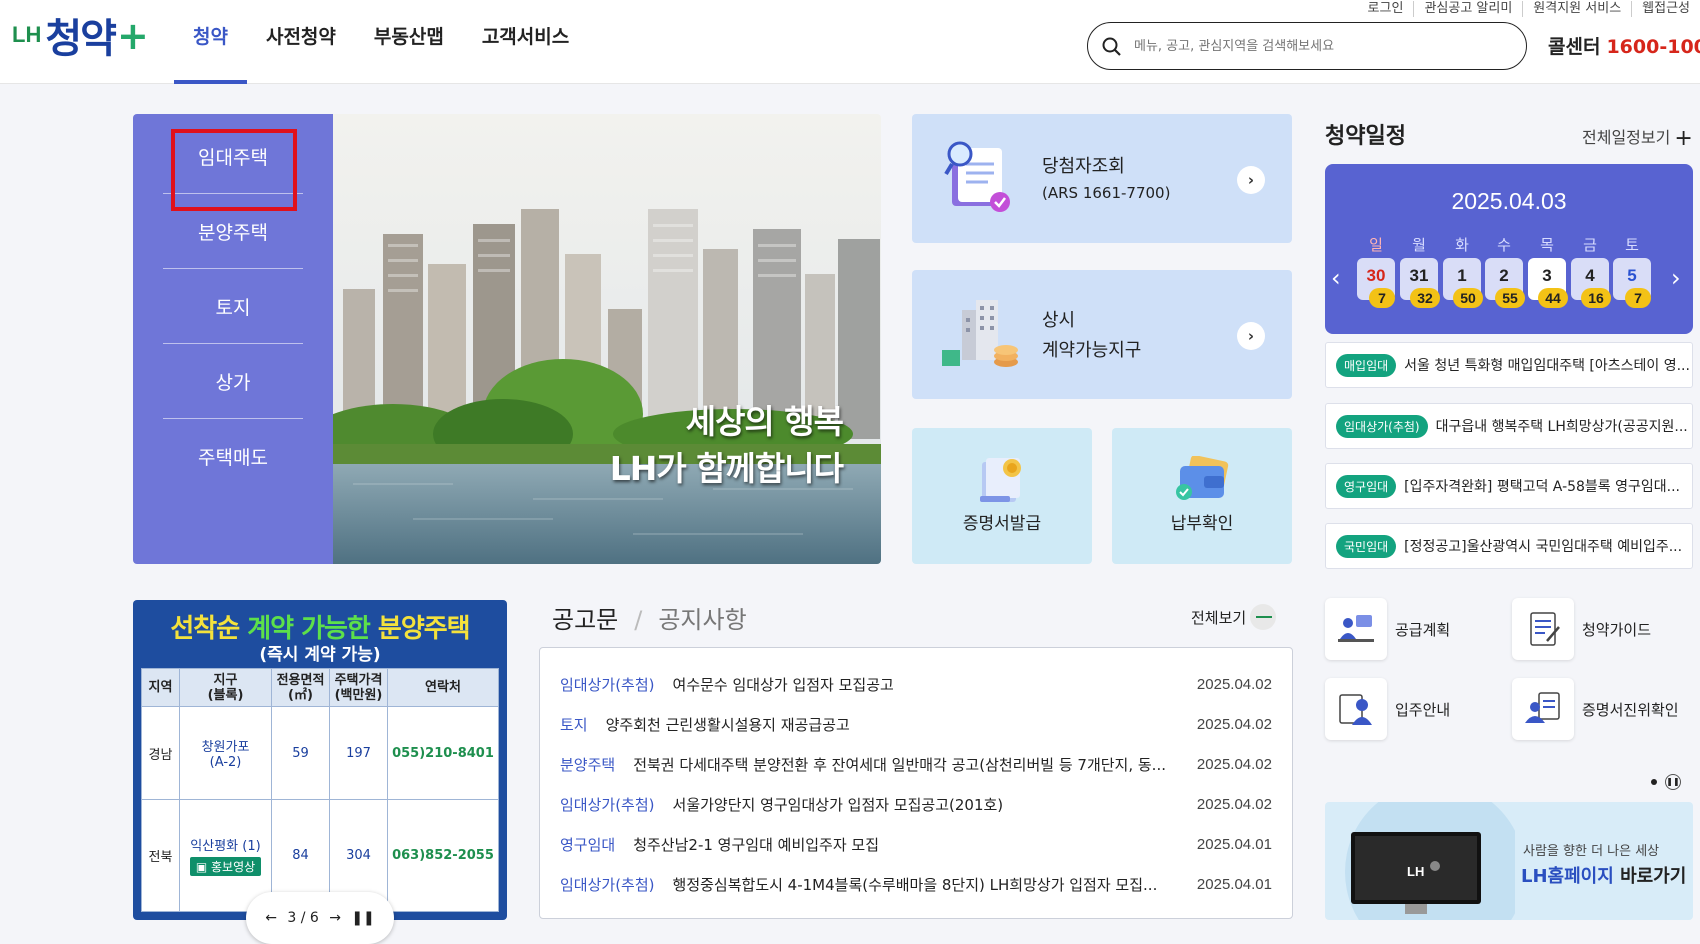 The image size is (1700, 944). I want to click on cell-price: 197, so click(358, 753).